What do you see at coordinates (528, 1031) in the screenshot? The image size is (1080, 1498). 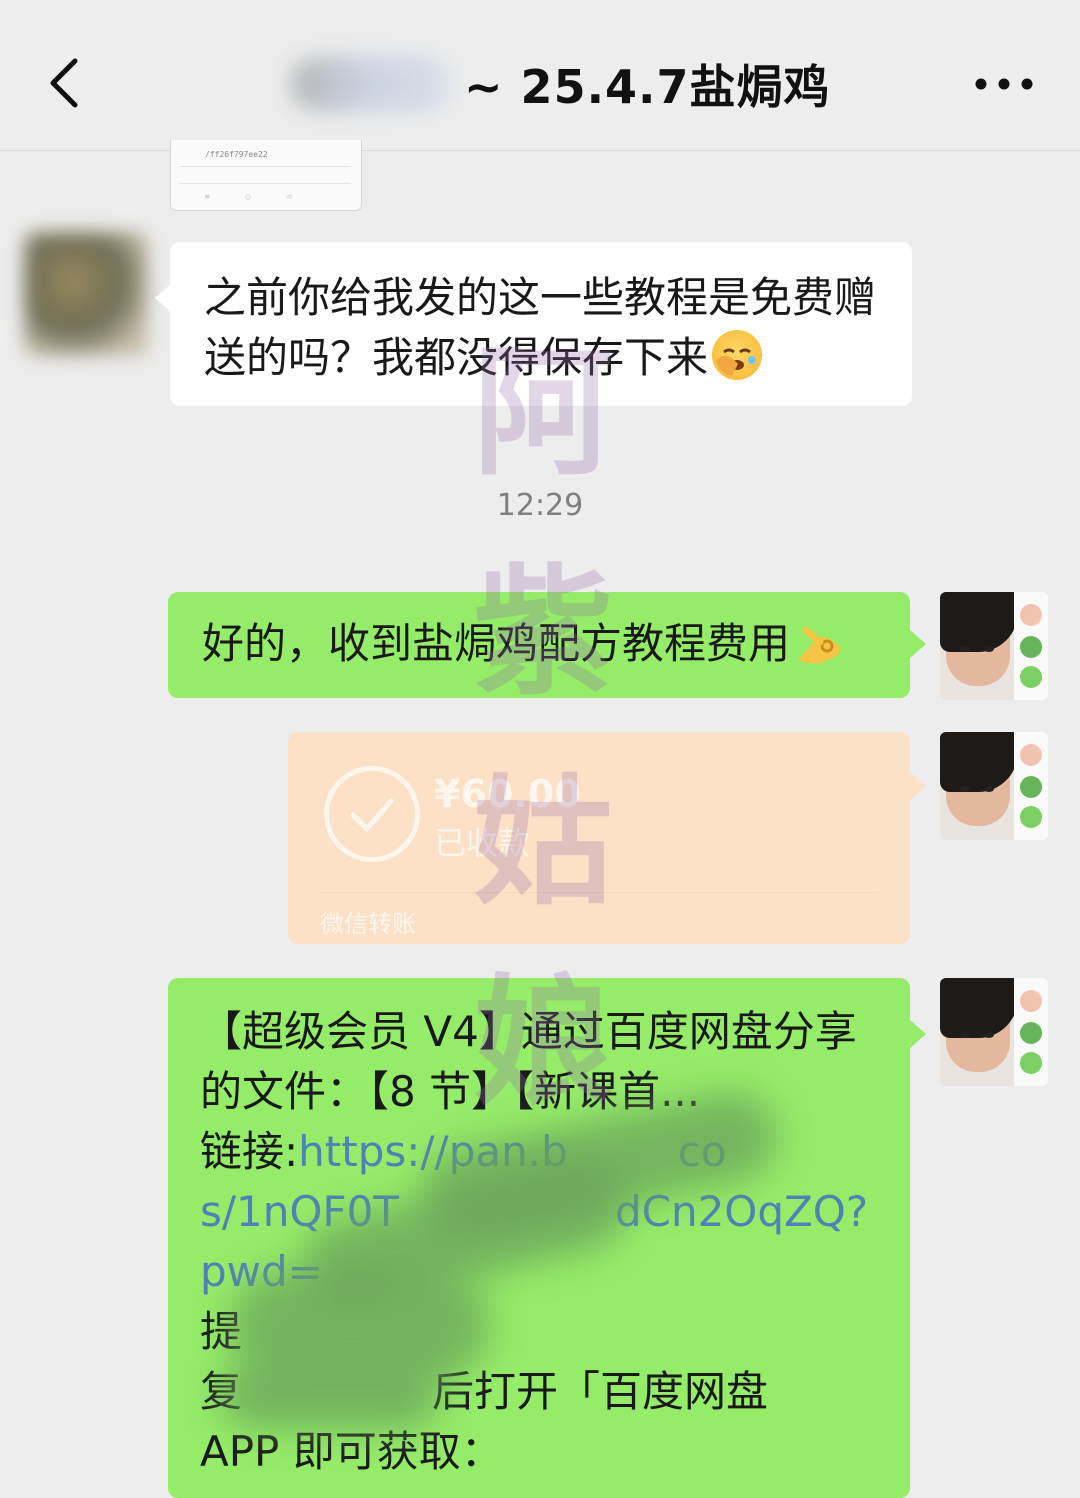 I see `share-line-1: 【超级会员 V4】通过百度网盘分享` at bounding box center [528, 1031].